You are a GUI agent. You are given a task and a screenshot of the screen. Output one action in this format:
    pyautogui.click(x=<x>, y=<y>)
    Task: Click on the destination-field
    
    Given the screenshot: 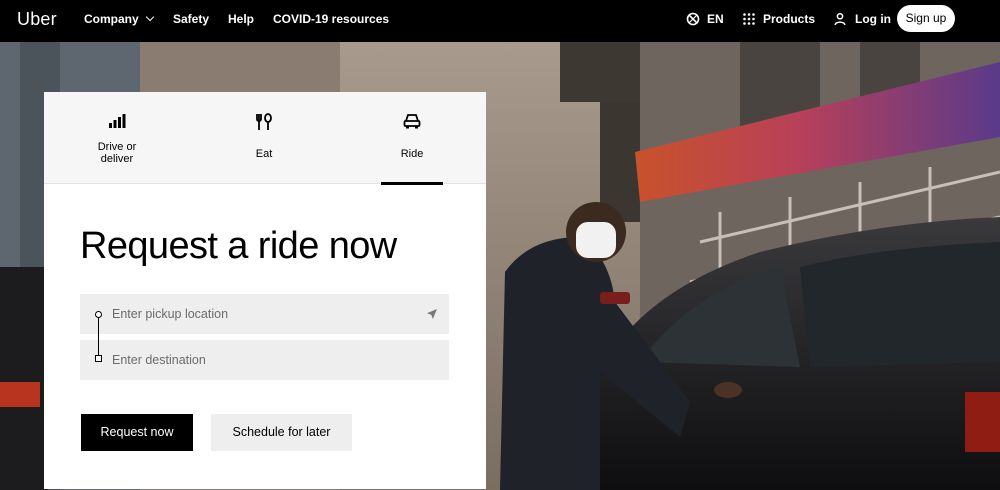 What is the action you would take?
    pyautogui.click(x=264, y=360)
    